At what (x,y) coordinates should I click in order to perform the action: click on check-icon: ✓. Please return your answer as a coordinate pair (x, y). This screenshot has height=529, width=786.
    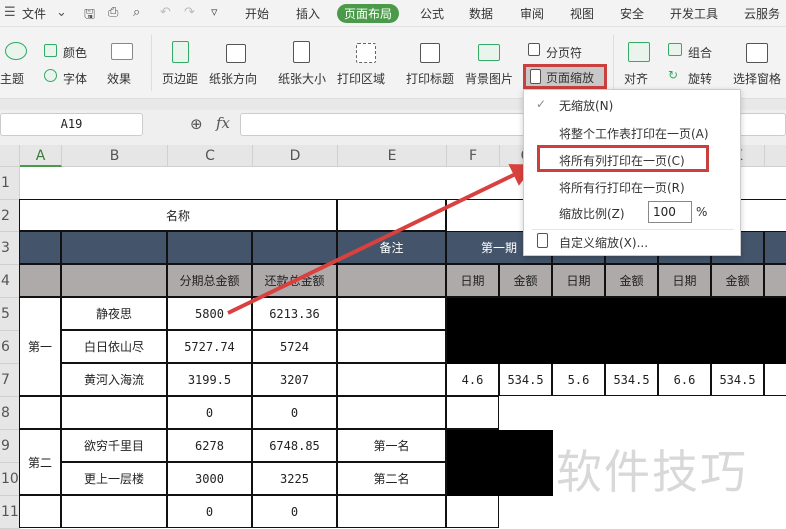
    Looking at the image, I should click on (541, 104).